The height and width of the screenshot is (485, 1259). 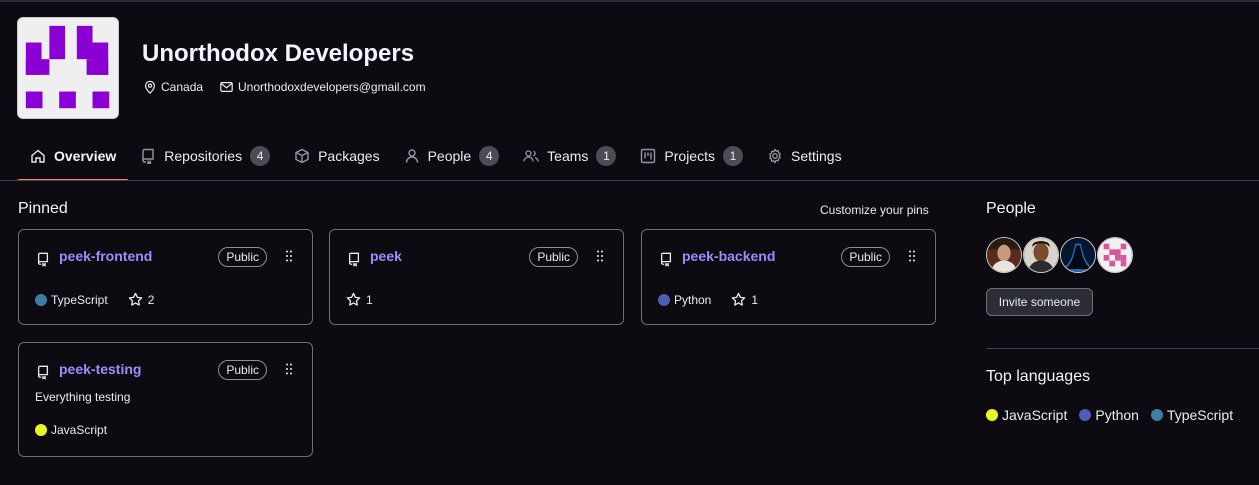 What do you see at coordinates (489, 156) in the screenshot?
I see `people-count: 4` at bounding box center [489, 156].